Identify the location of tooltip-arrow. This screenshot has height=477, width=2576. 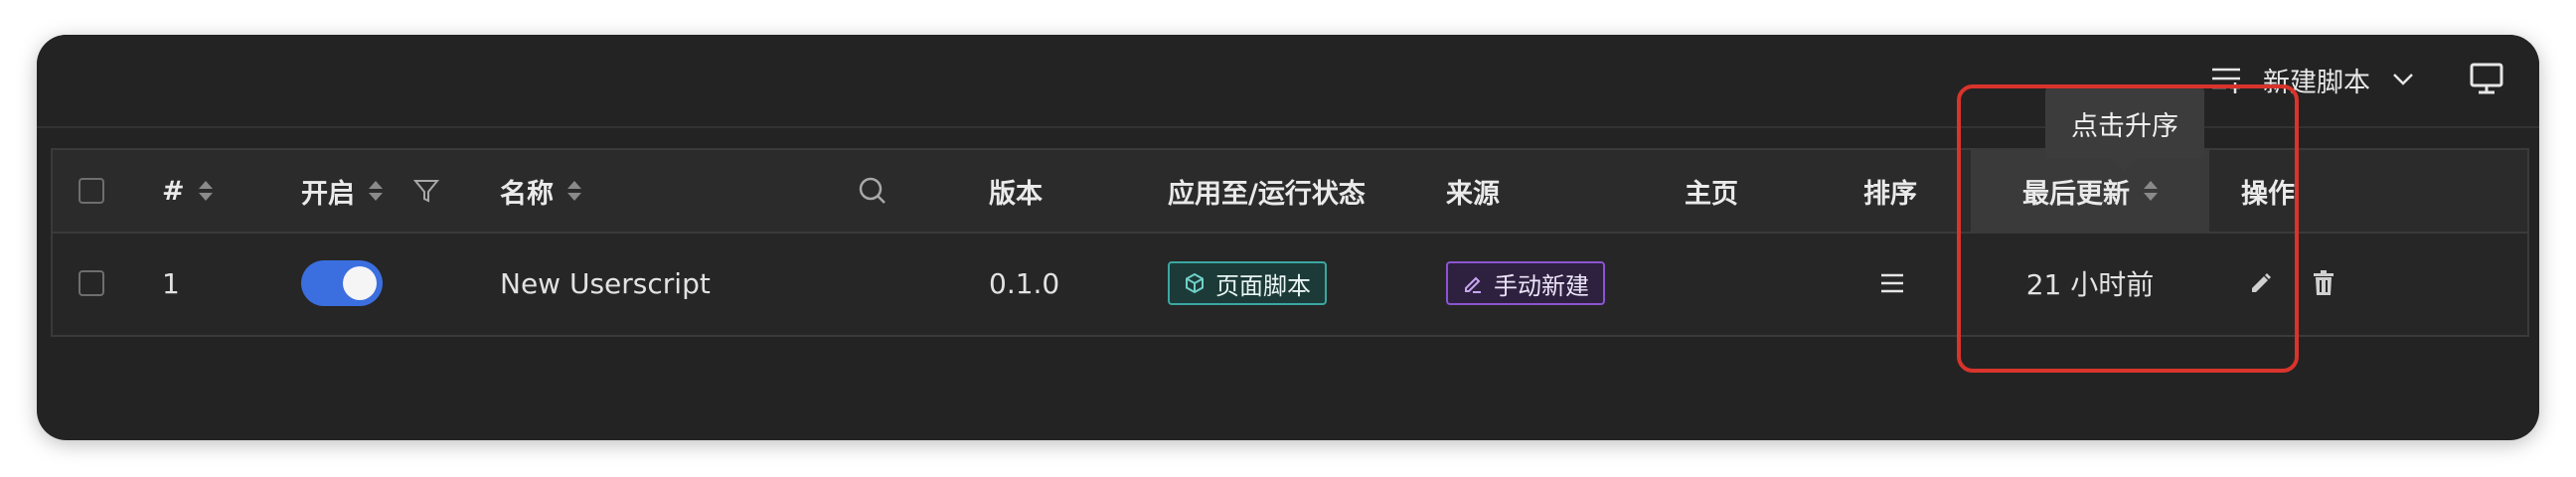
(2124, 165).